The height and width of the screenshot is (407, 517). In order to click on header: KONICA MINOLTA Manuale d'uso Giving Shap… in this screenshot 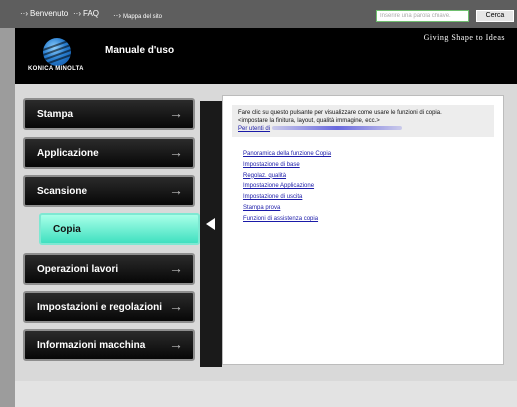, I will do `click(266, 56)`.